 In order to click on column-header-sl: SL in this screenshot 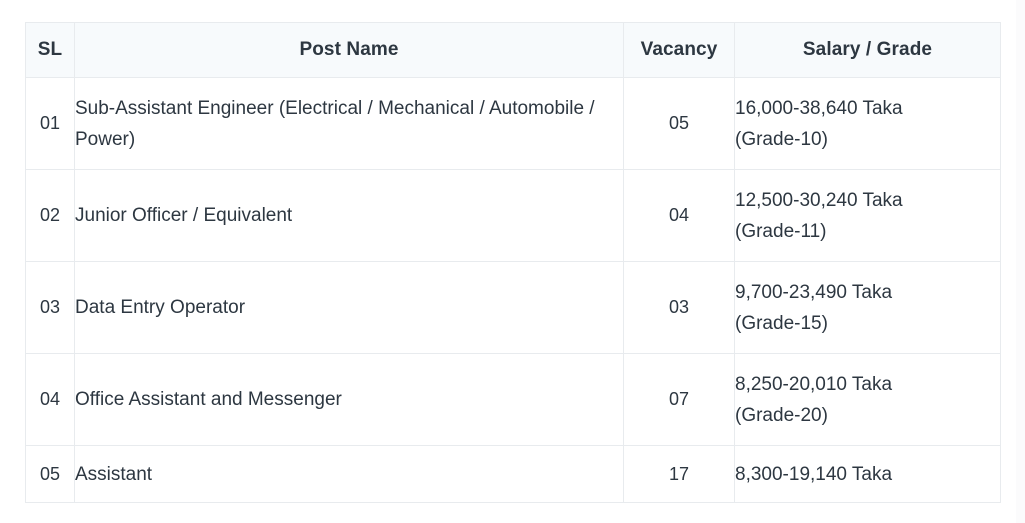, I will do `click(50, 50)`.